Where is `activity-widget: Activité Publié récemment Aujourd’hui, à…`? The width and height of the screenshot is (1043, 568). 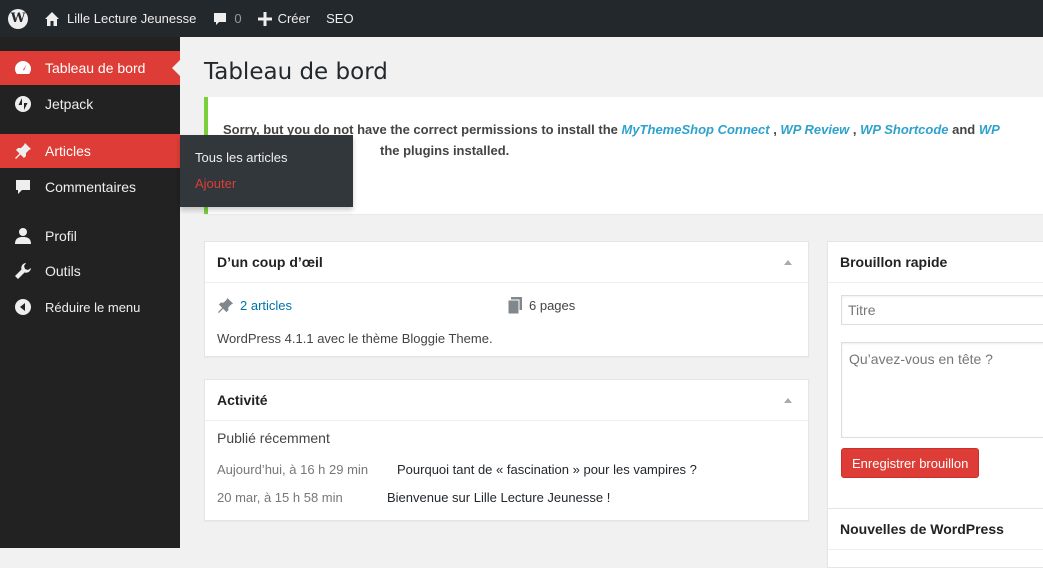
activity-widget: Activité Publié récemment Aujourd’hui, à… is located at coordinates (506, 450).